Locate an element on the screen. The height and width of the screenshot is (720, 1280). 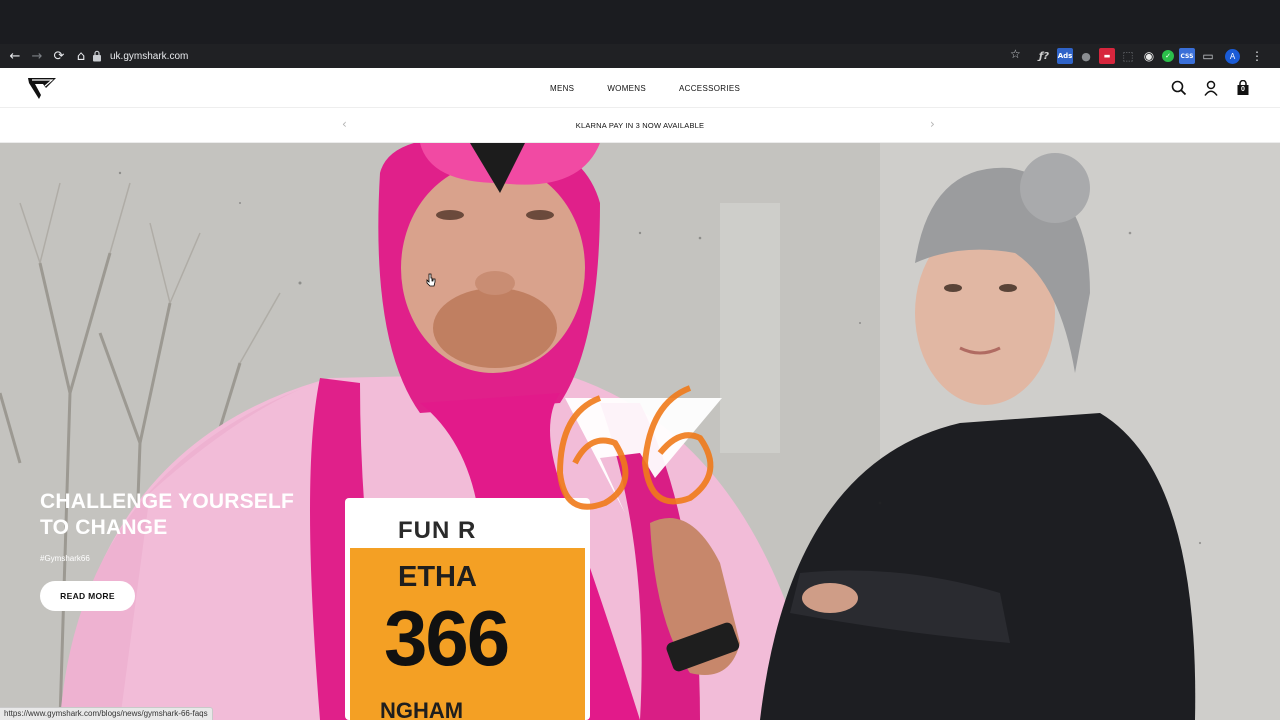
address-bar: uk.gymshark.com is located at coordinates (562, 56).